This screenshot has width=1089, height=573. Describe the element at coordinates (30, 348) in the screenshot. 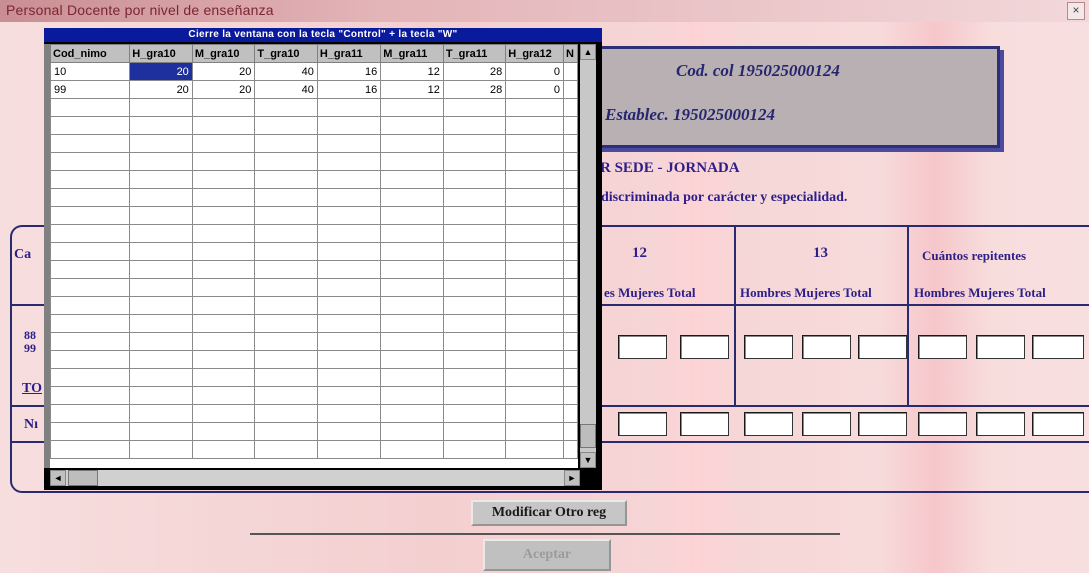

I see `left-row-label: 99` at that location.